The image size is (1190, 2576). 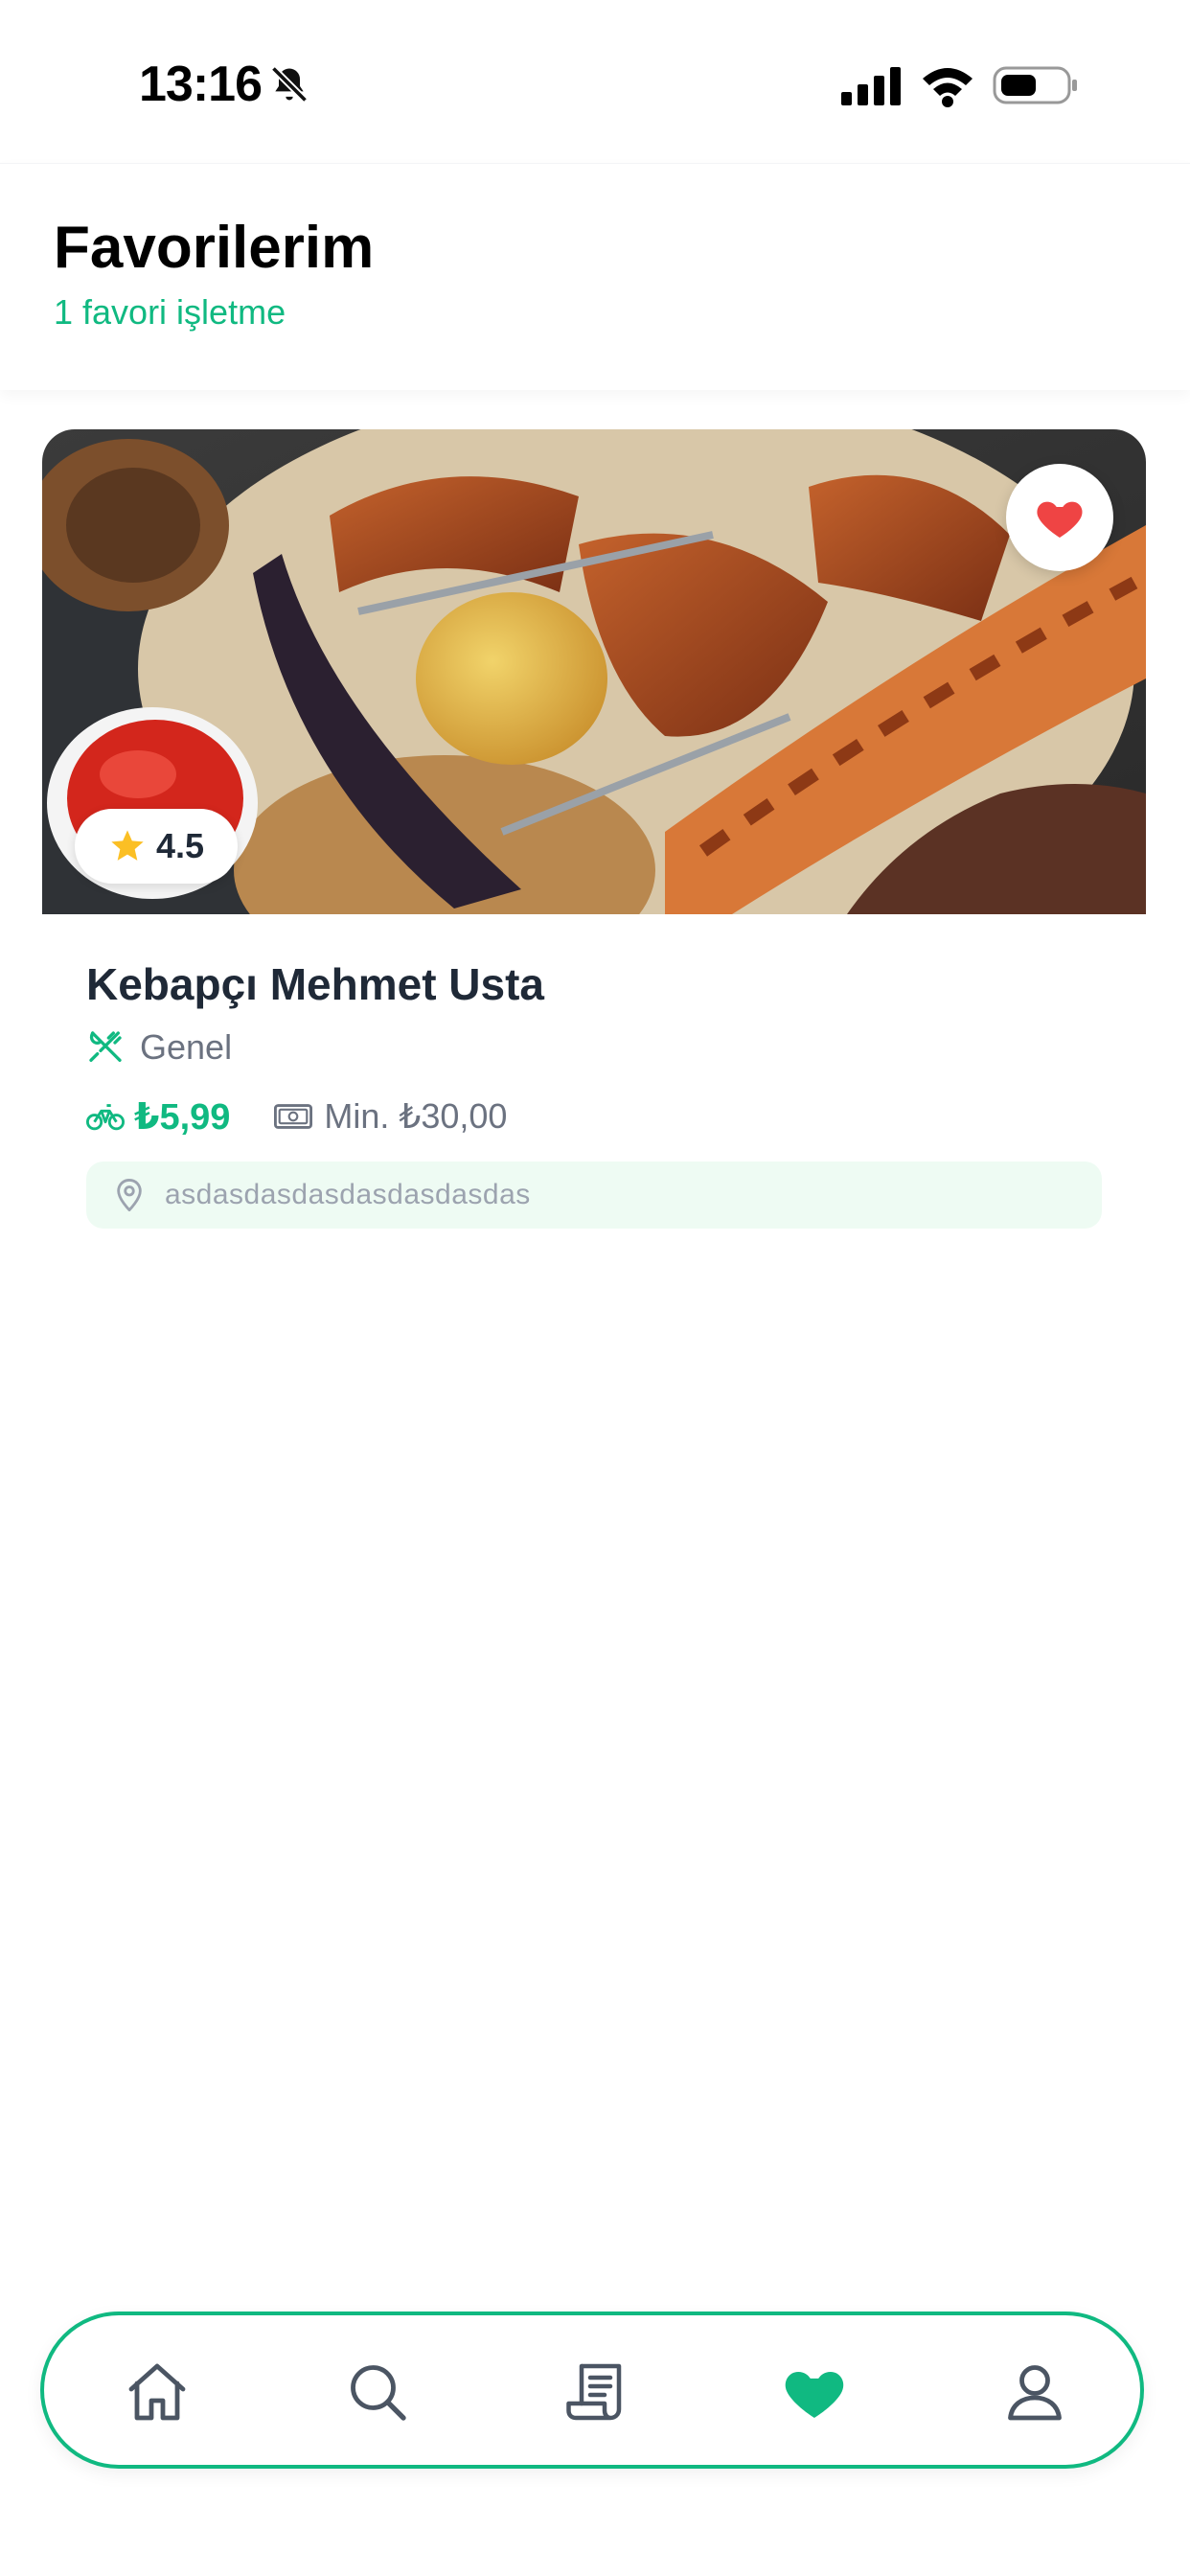 What do you see at coordinates (129, 1195) in the screenshot?
I see `location-pin-icon` at bounding box center [129, 1195].